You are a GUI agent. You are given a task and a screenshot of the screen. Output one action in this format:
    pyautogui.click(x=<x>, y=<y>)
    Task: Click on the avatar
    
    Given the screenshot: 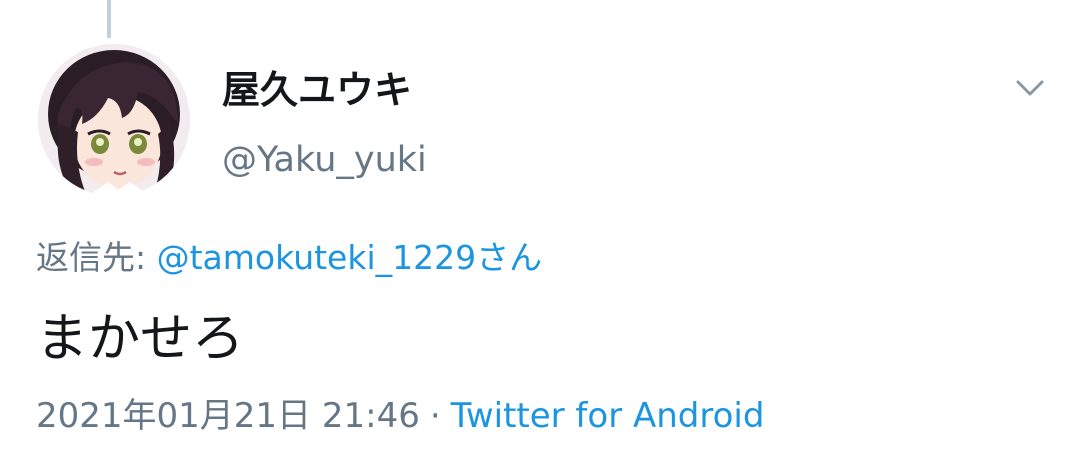 What is the action you would take?
    pyautogui.click(x=114, y=120)
    